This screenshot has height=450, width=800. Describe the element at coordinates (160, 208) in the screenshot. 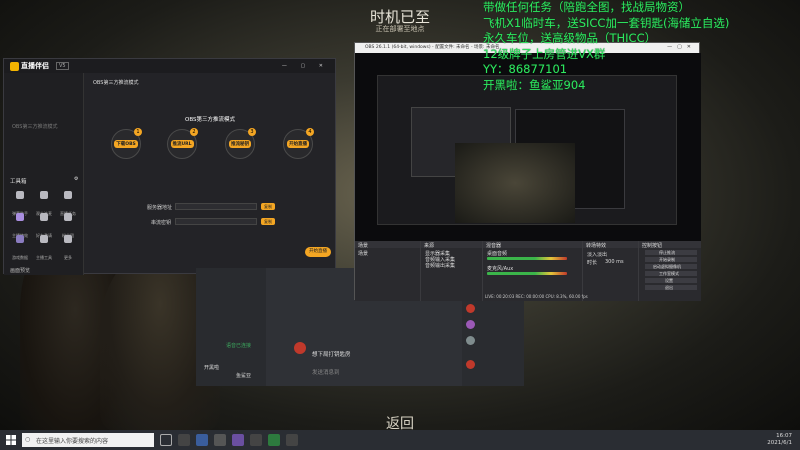

I see `server-label: 服务器地址` at that location.